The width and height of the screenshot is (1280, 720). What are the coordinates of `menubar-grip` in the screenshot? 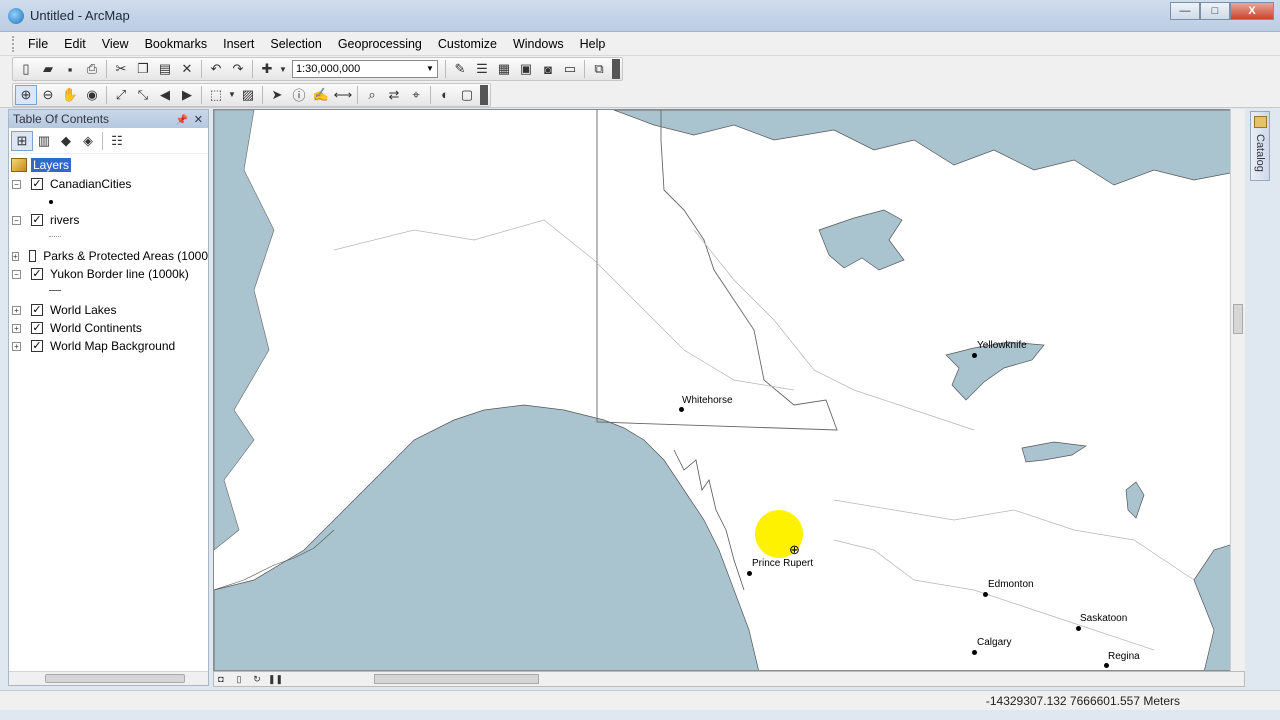 It's located at (14, 43).